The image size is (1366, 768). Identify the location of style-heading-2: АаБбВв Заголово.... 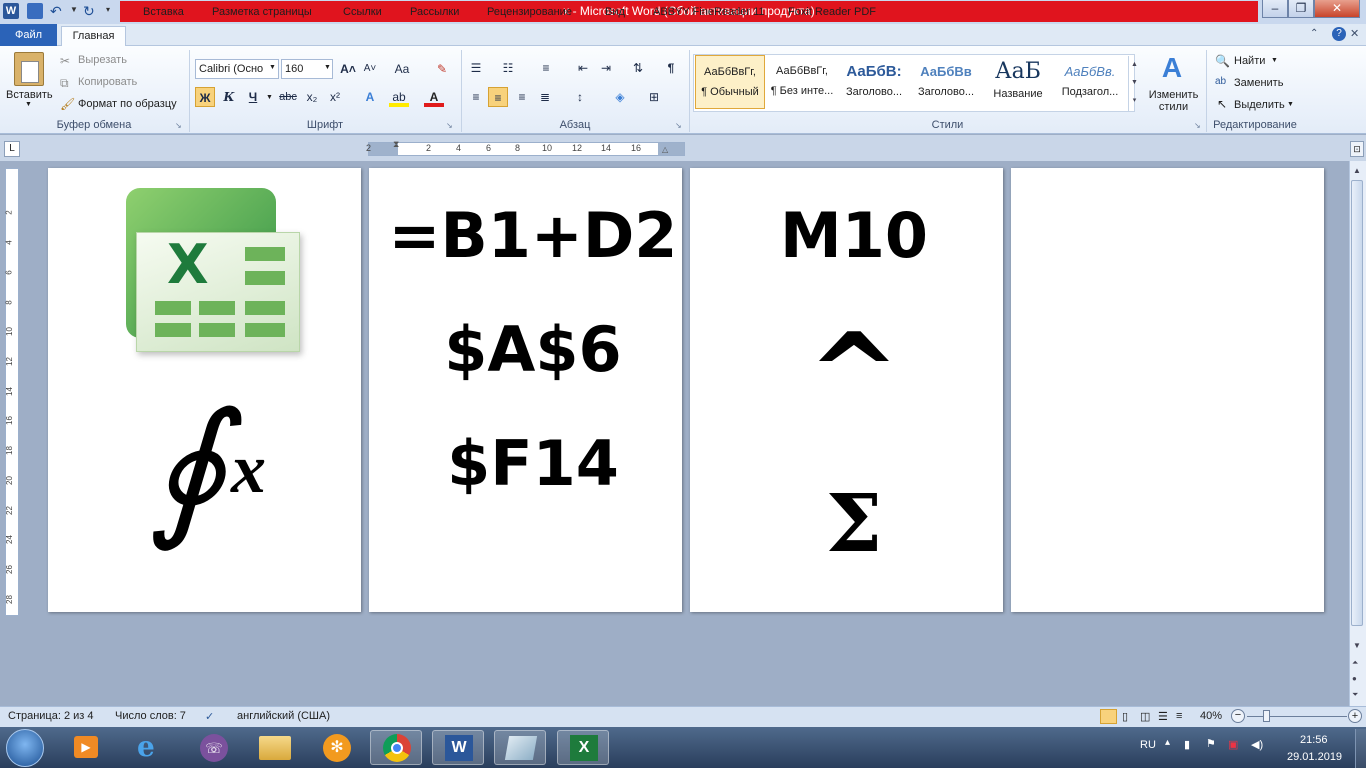
(946, 82).